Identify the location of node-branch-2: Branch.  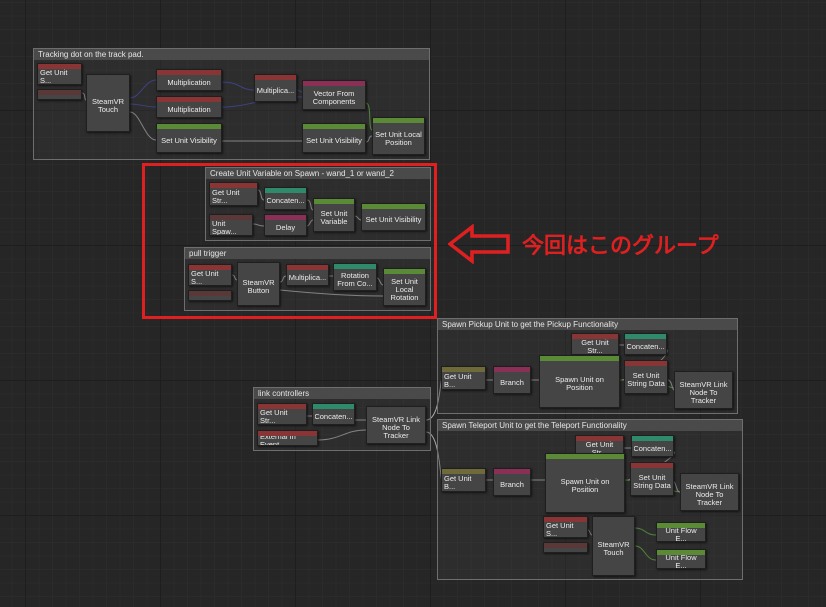
(512, 482).